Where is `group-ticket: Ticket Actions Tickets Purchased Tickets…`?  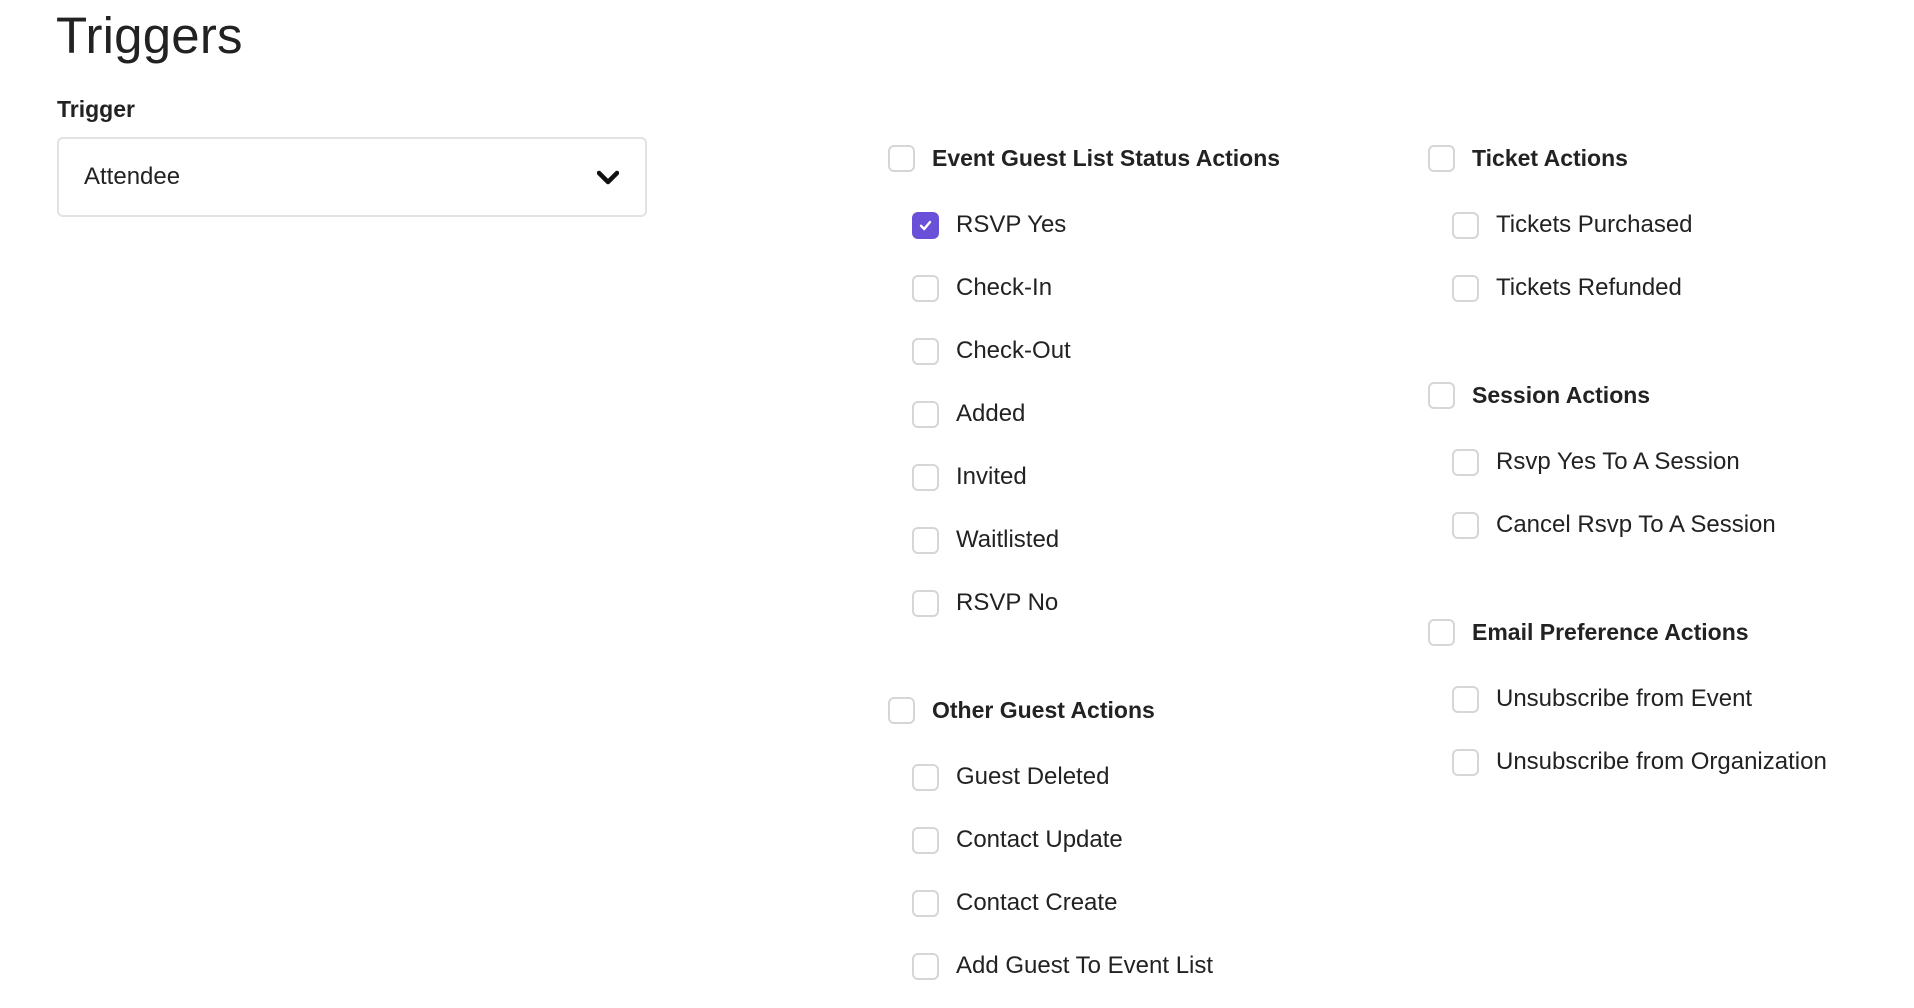 group-ticket: Ticket Actions Tickets Purchased Tickets… is located at coordinates (1560, 223).